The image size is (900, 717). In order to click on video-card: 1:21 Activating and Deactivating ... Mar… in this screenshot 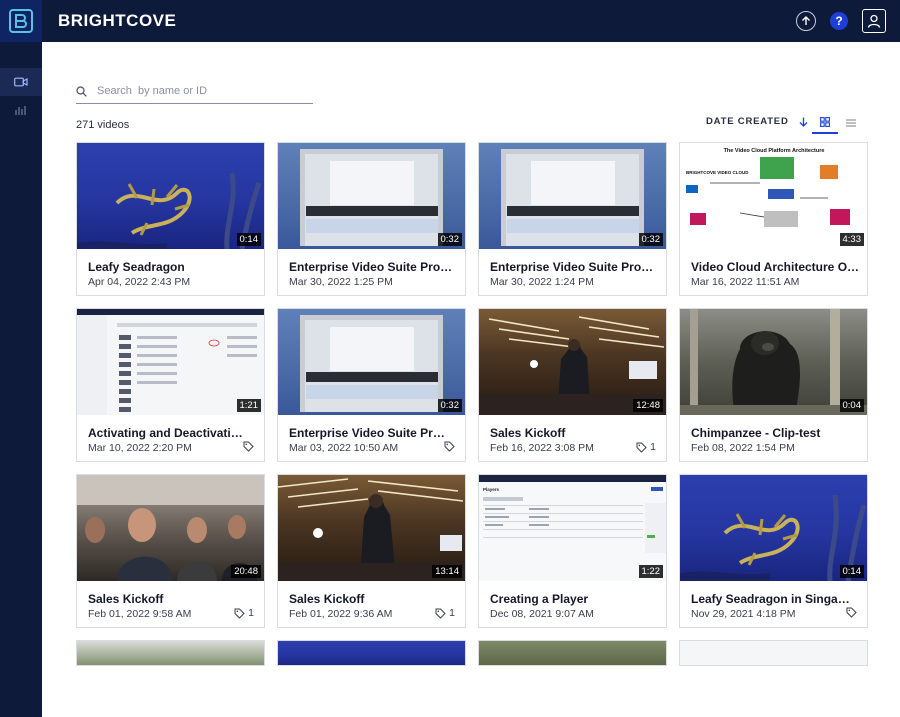, I will do `click(170, 385)`.